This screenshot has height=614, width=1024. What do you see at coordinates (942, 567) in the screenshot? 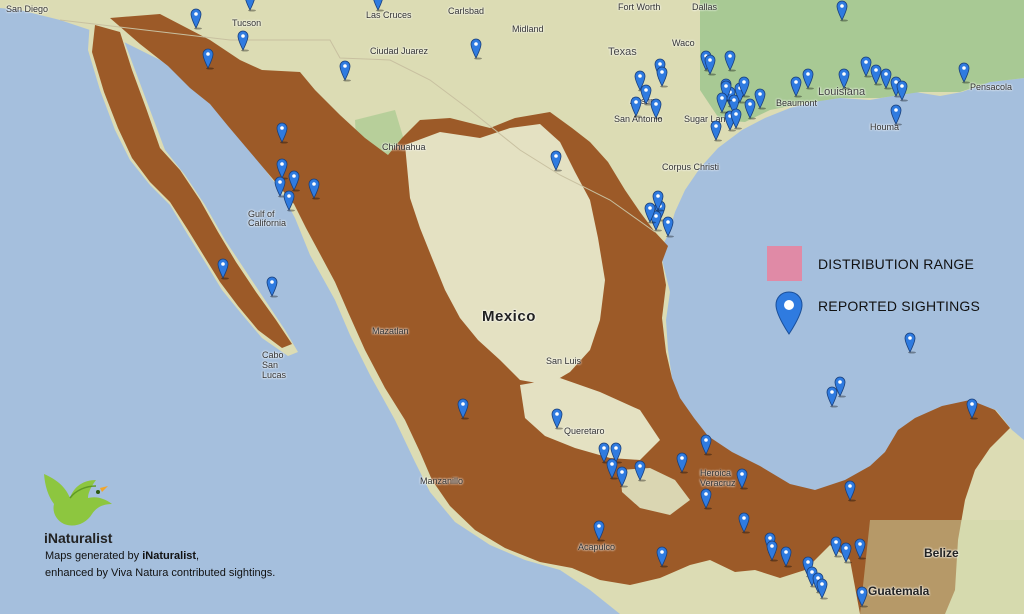
I see `land-belize-guatemala` at bounding box center [942, 567].